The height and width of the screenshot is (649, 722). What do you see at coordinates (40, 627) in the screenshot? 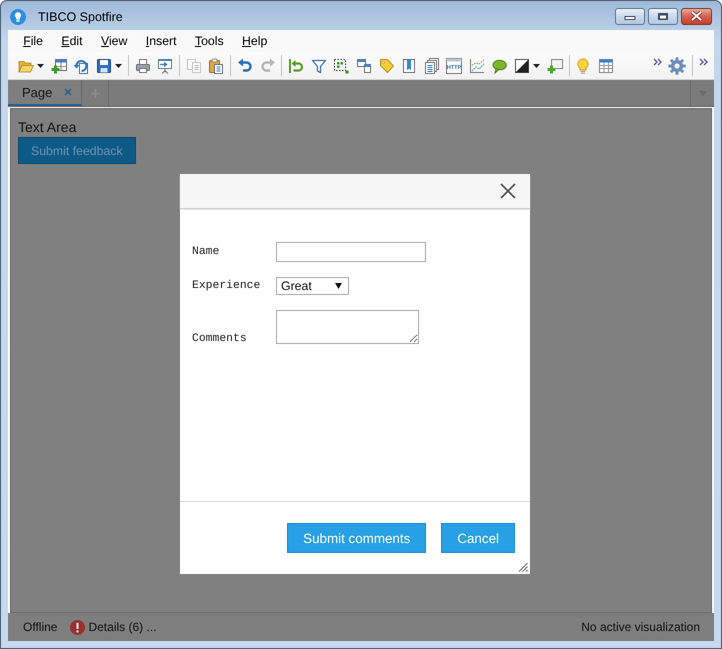
I see `status-text: Offline` at bounding box center [40, 627].